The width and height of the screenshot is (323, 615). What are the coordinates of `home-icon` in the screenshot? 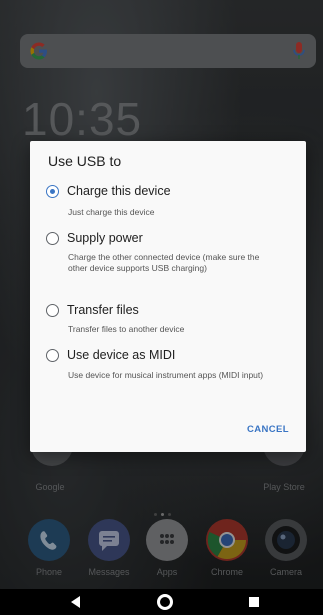 It's located at (165, 602).